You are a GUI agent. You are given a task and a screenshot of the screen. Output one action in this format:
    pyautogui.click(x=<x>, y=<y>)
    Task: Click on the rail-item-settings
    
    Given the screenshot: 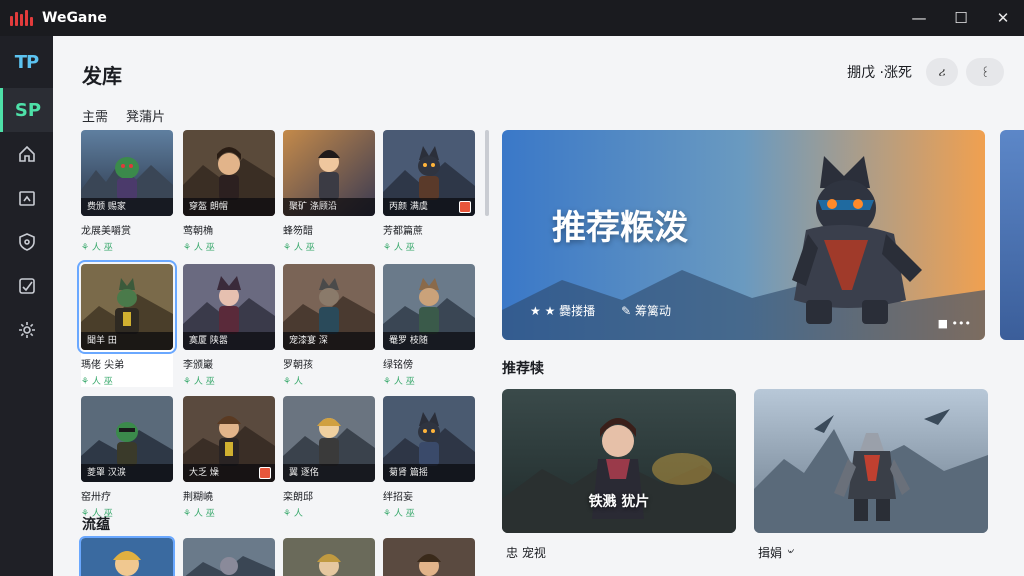 What is the action you would take?
    pyautogui.click(x=26, y=330)
    